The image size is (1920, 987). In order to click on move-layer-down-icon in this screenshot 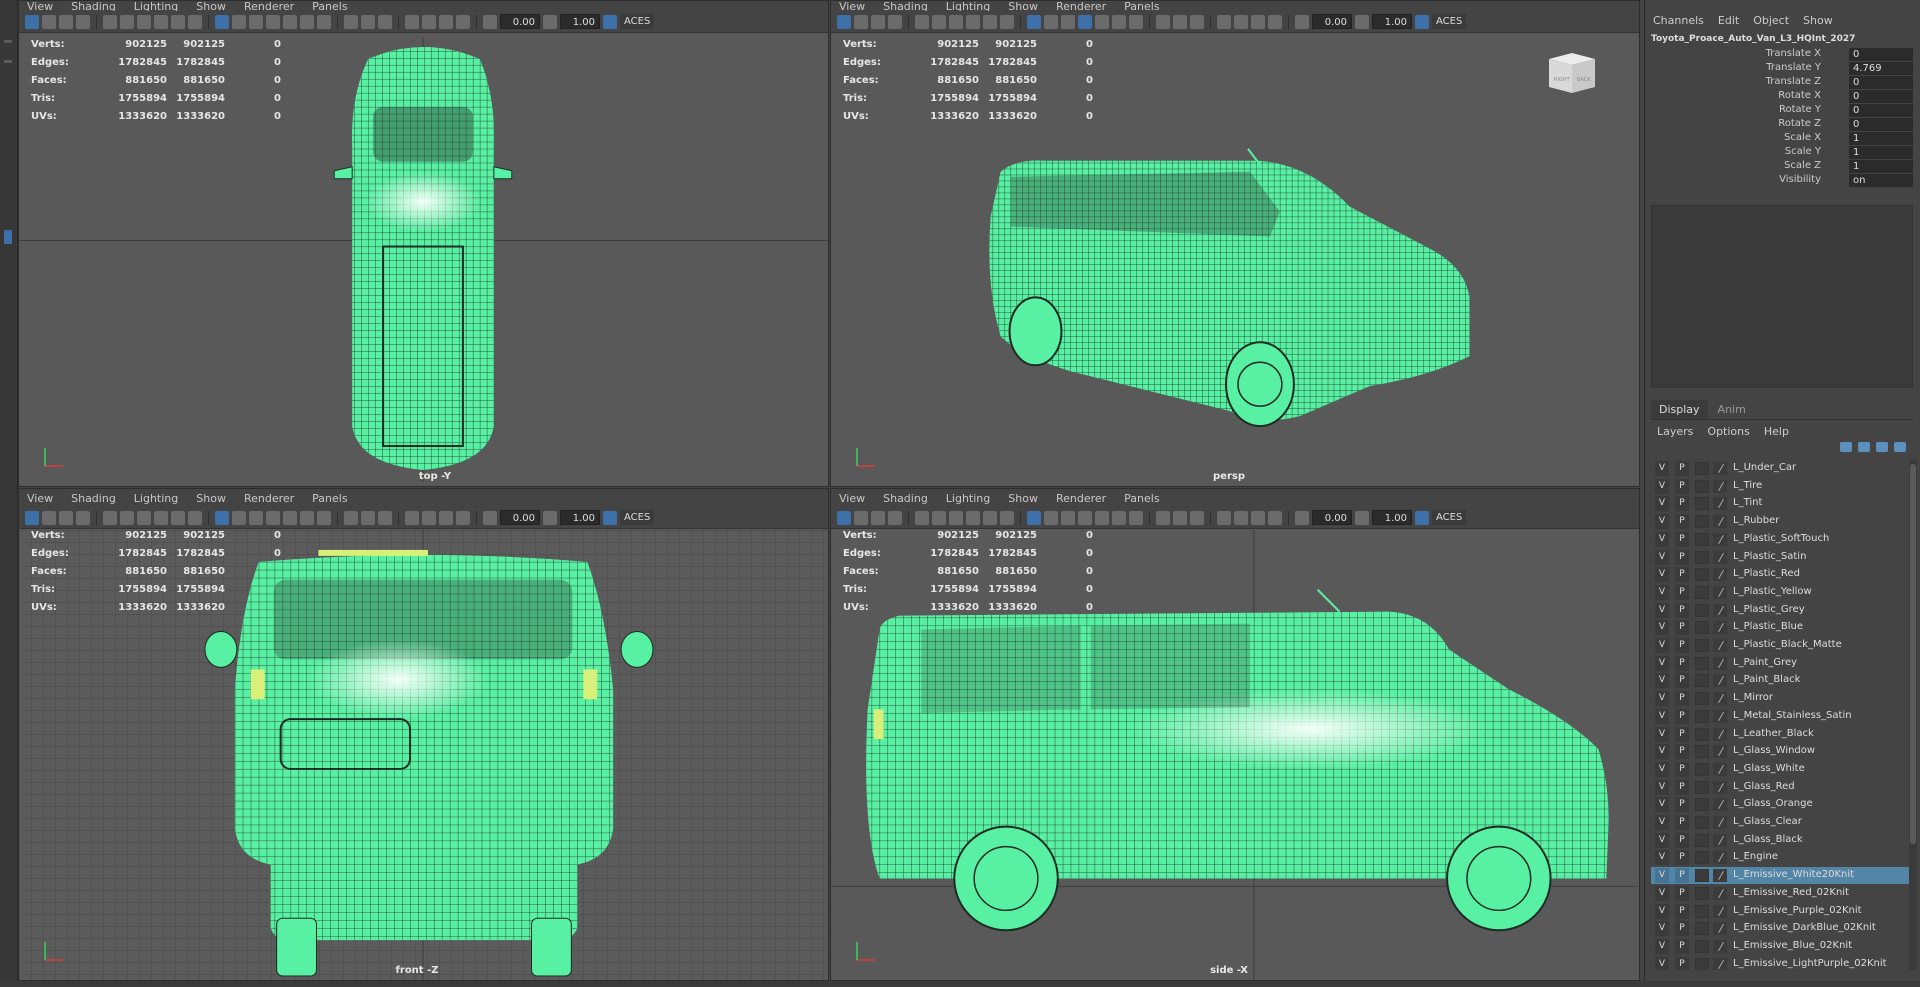, I will do `click(1864, 447)`.